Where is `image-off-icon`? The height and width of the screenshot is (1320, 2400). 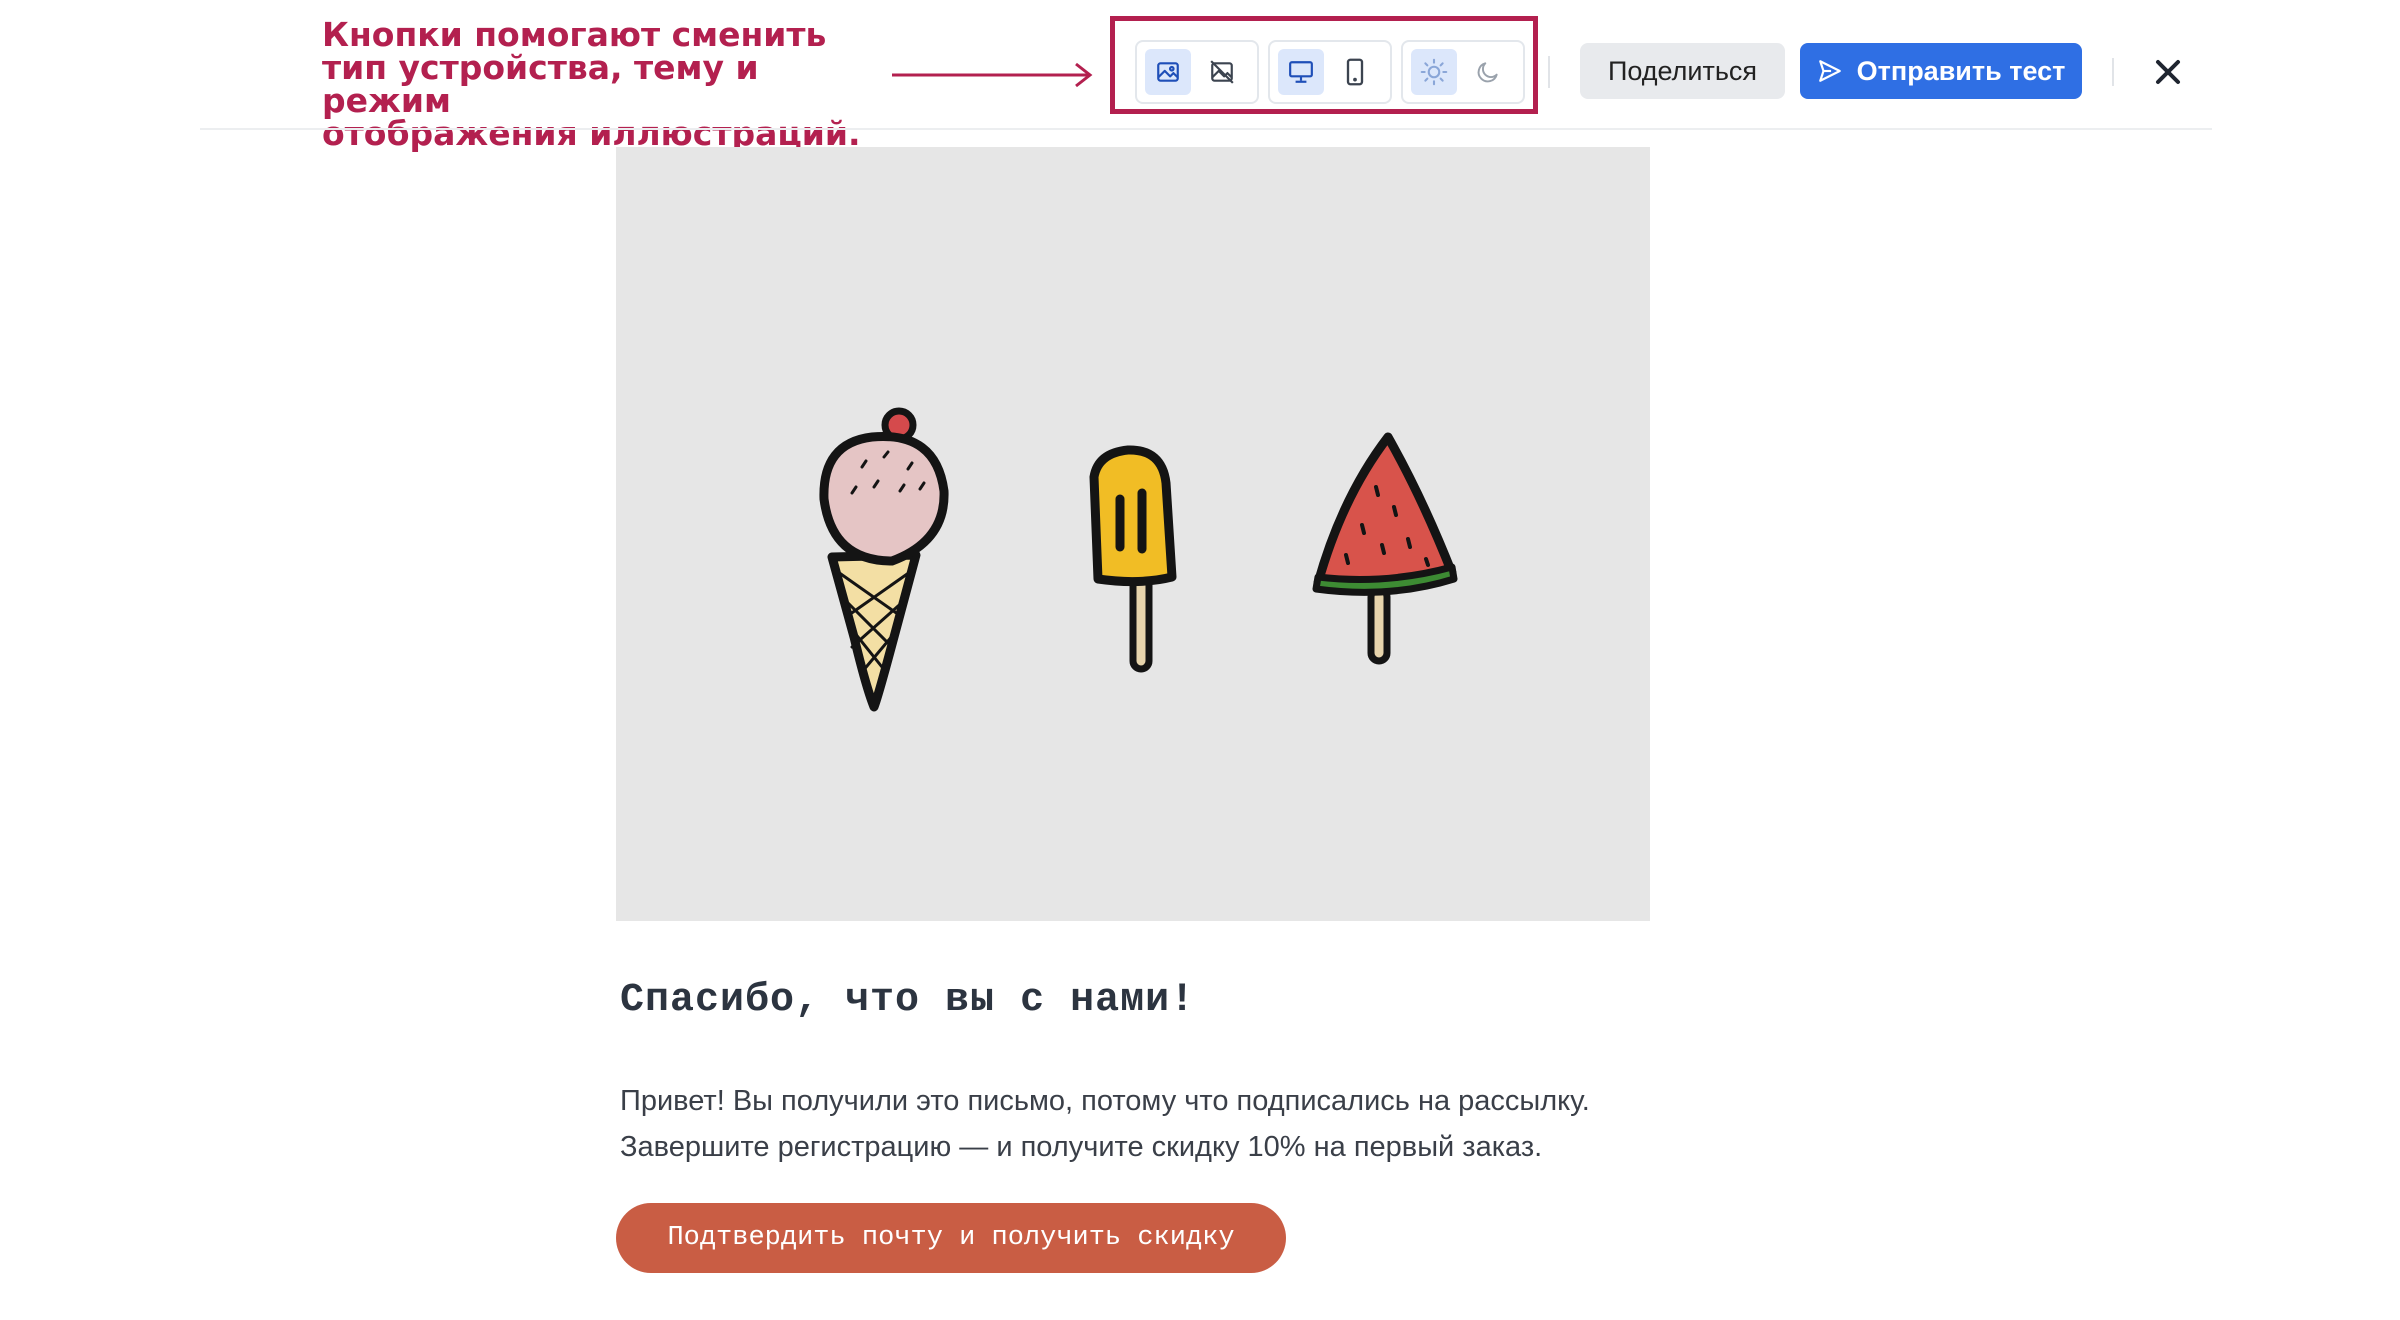 image-off-icon is located at coordinates (1222, 72).